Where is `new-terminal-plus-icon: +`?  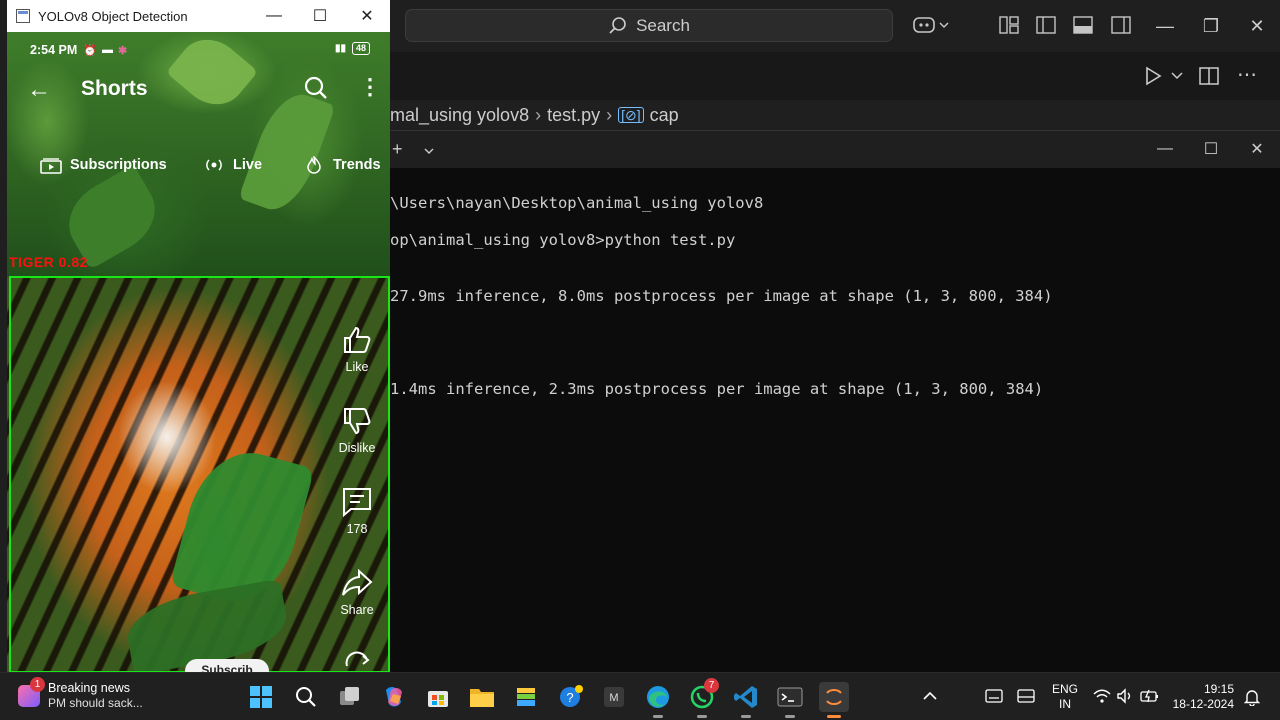
new-terminal-plus-icon: + is located at coordinates (397, 149).